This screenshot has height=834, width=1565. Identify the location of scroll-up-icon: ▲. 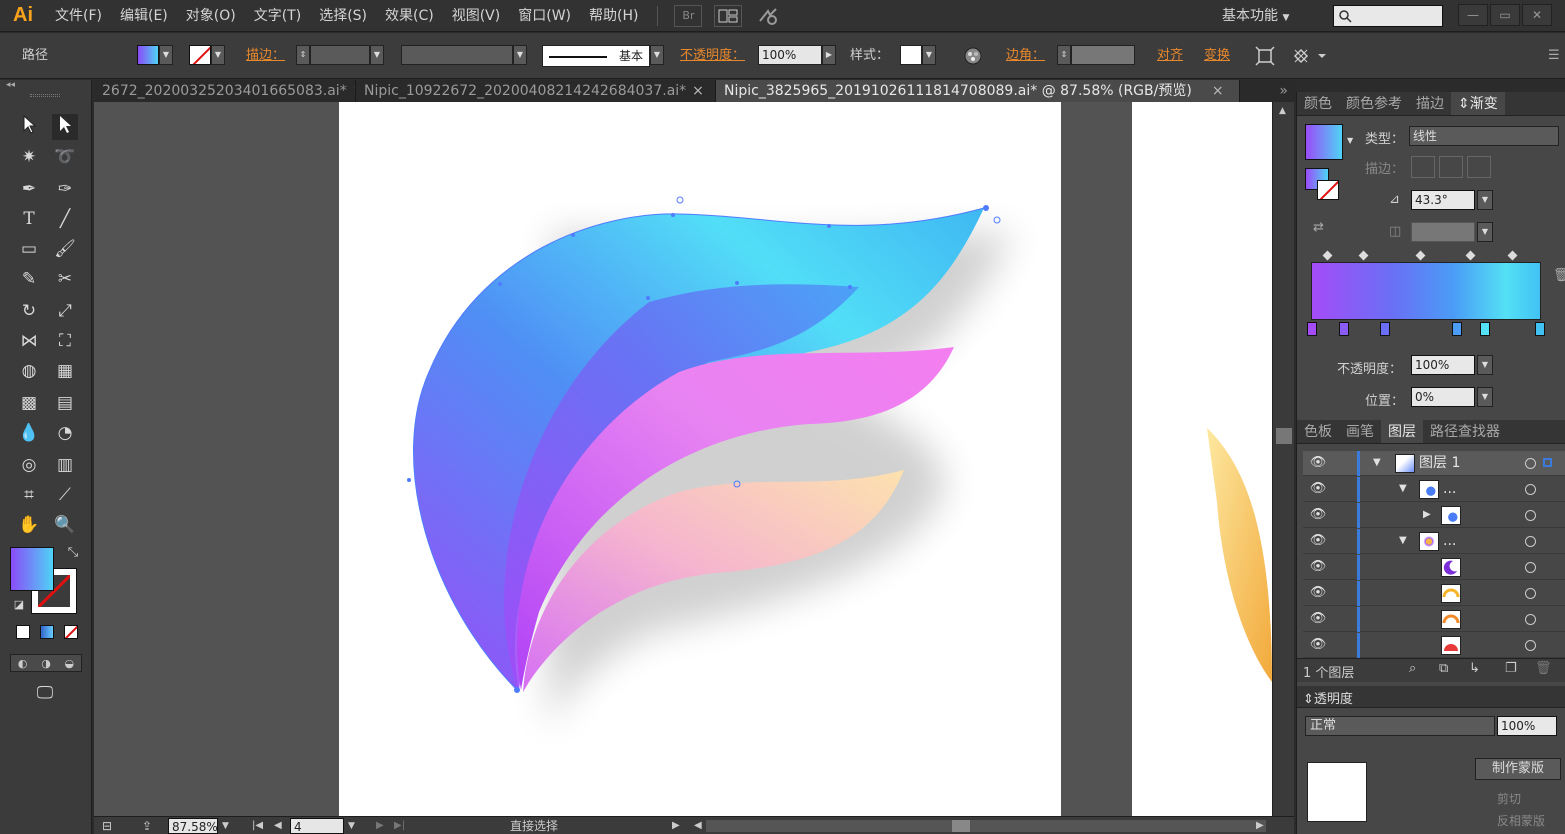
(1282, 111).